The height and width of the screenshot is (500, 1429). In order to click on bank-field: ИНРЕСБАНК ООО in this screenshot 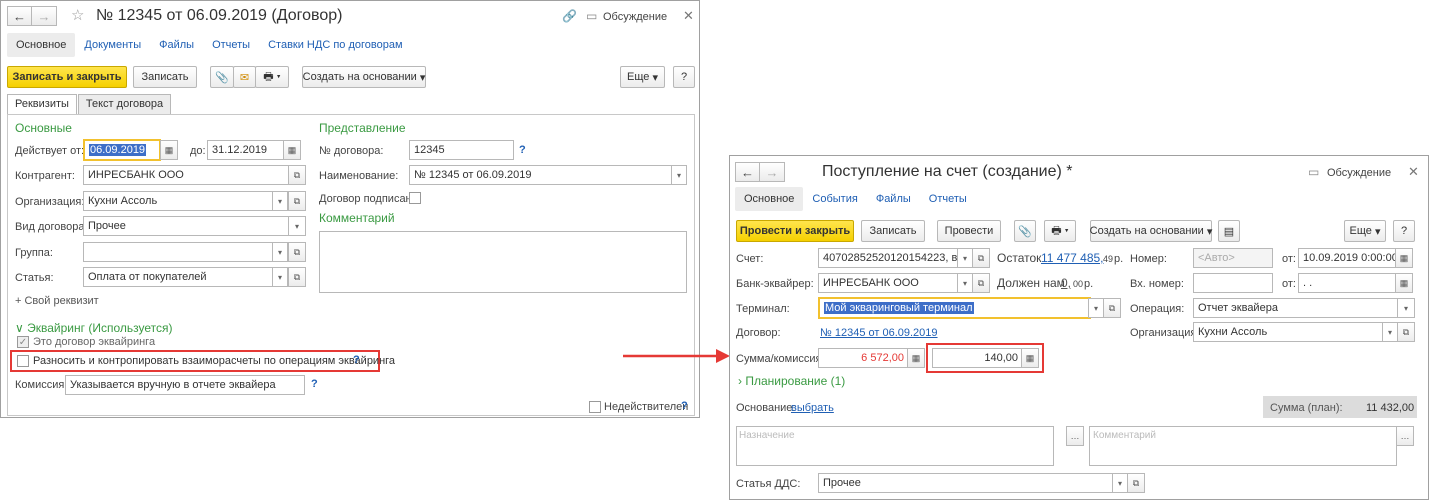, I will do `click(888, 283)`.